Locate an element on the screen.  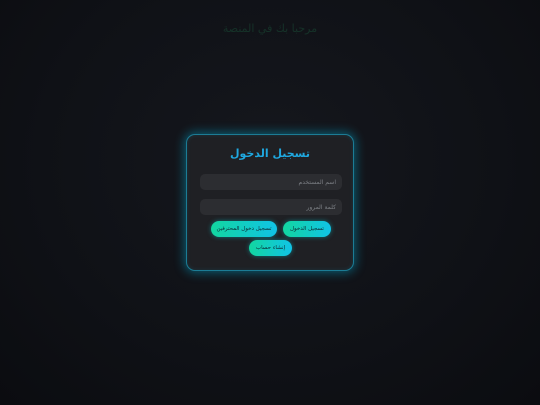
login-title: تسجيل الدخول is located at coordinates (269, 153).